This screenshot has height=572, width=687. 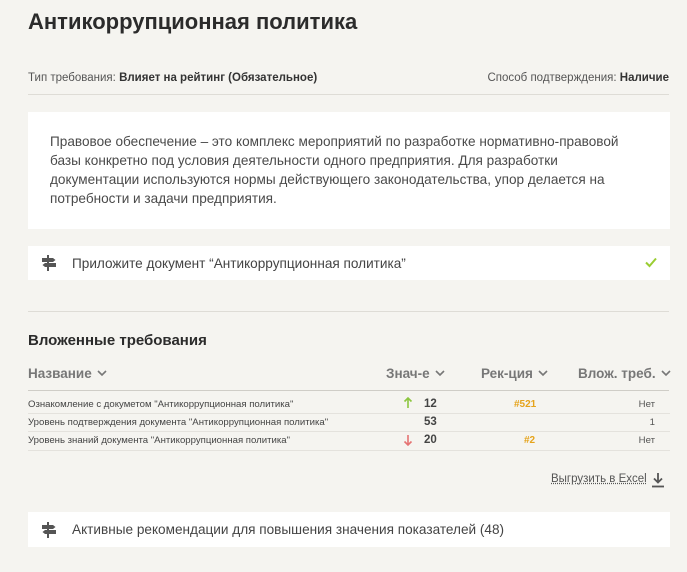 I want to click on table-header-divider, so click(x=348, y=390).